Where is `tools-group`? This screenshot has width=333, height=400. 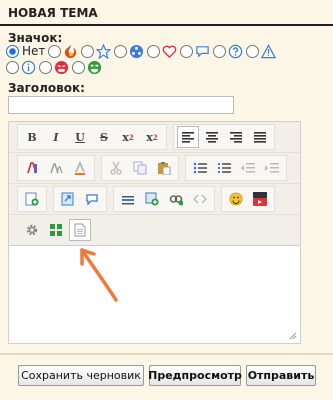
tools-group is located at coordinates (56, 230).